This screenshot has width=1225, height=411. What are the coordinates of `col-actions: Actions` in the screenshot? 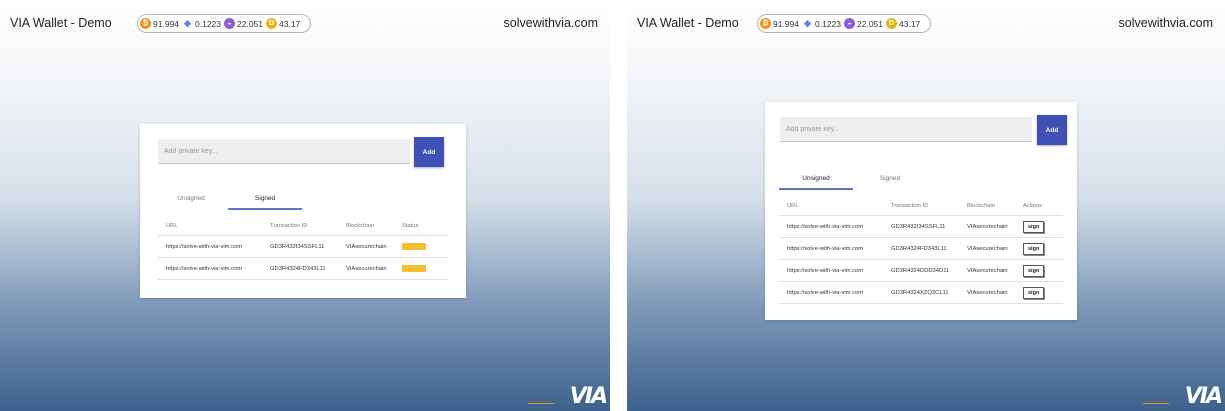 It's located at (1033, 205).